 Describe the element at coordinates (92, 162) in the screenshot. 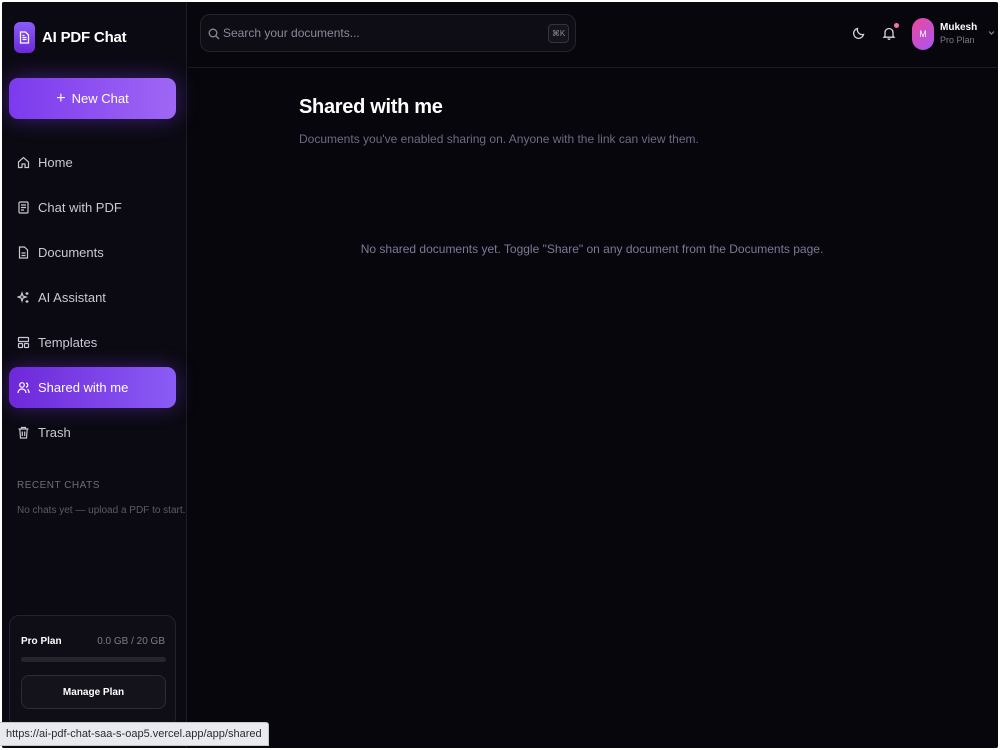

I see `sidebar-item-home: Home` at that location.